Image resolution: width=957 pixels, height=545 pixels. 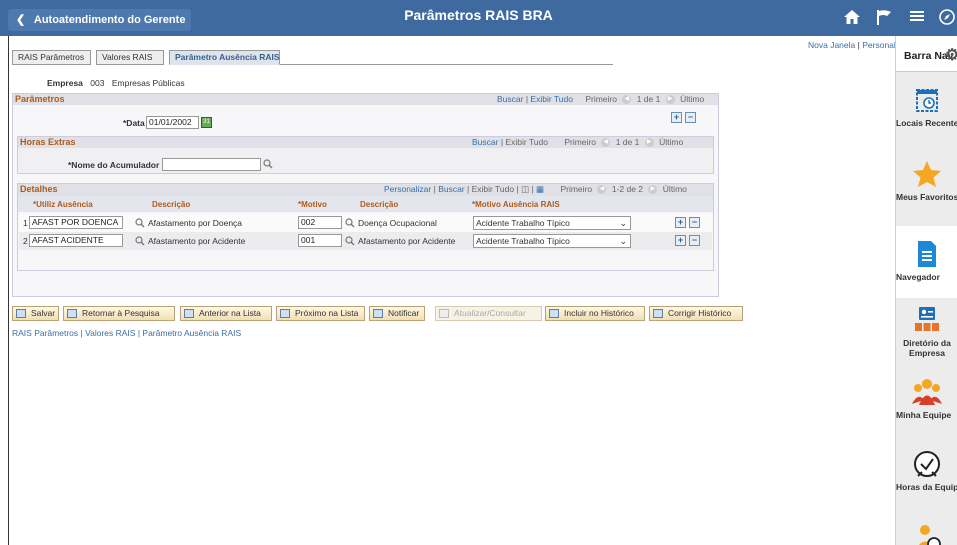 What do you see at coordinates (878, 45) in the screenshot?
I see `personalize-page-link: Personalizar Página` at bounding box center [878, 45].